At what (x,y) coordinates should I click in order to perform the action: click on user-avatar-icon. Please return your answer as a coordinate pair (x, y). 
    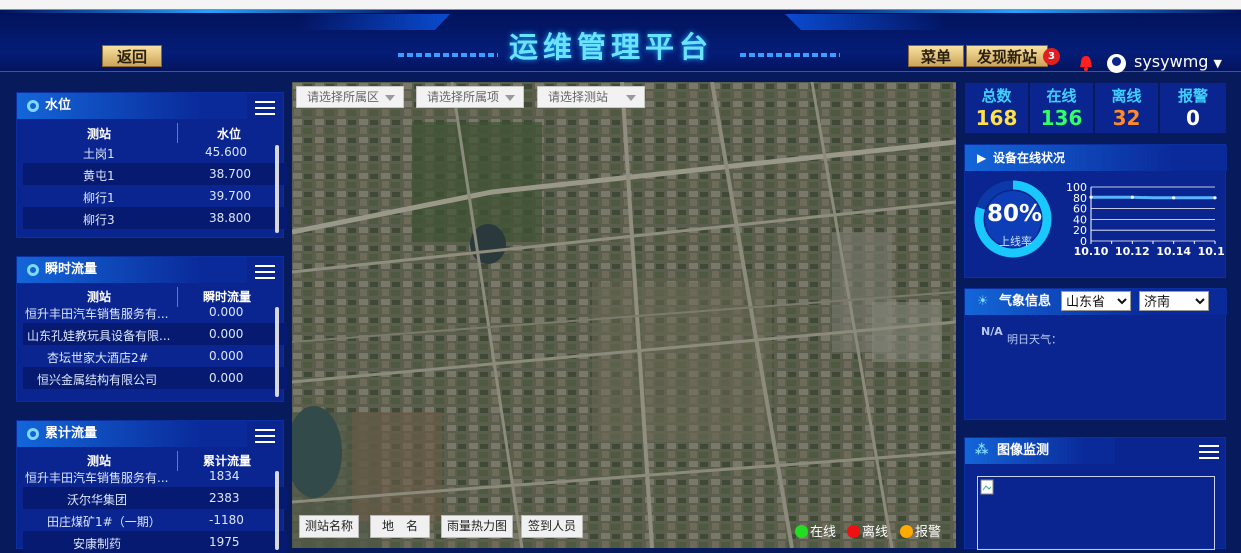
    Looking at the image, I should click on (1116, 63).